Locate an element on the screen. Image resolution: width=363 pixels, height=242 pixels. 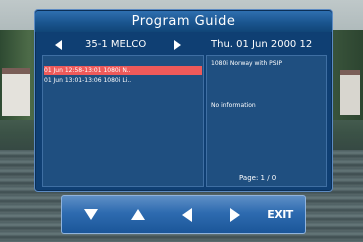
remote-button-bar: EXIT is located at coordinates (183, 214).